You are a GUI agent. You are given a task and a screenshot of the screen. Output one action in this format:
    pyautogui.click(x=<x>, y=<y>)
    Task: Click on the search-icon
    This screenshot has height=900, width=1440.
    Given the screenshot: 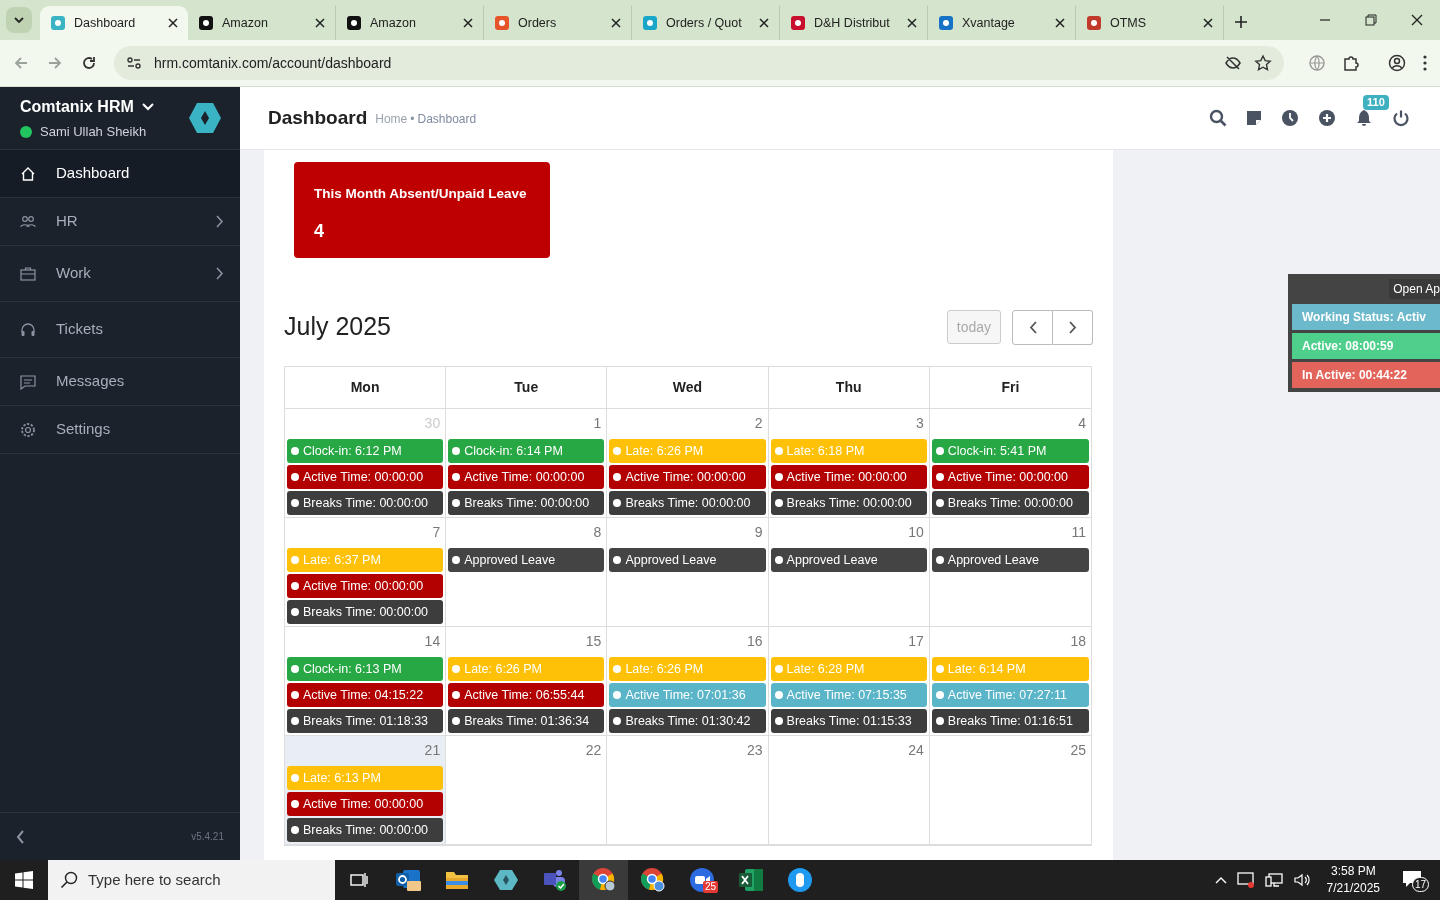 What is the action you would take?
    pyautogui.click(x=1218, y=118)
    